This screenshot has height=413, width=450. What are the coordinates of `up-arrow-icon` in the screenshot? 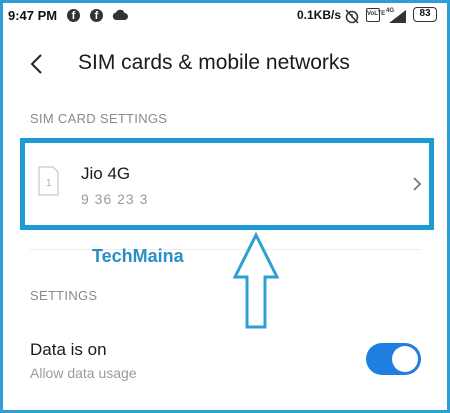 It's located at (256, 280).